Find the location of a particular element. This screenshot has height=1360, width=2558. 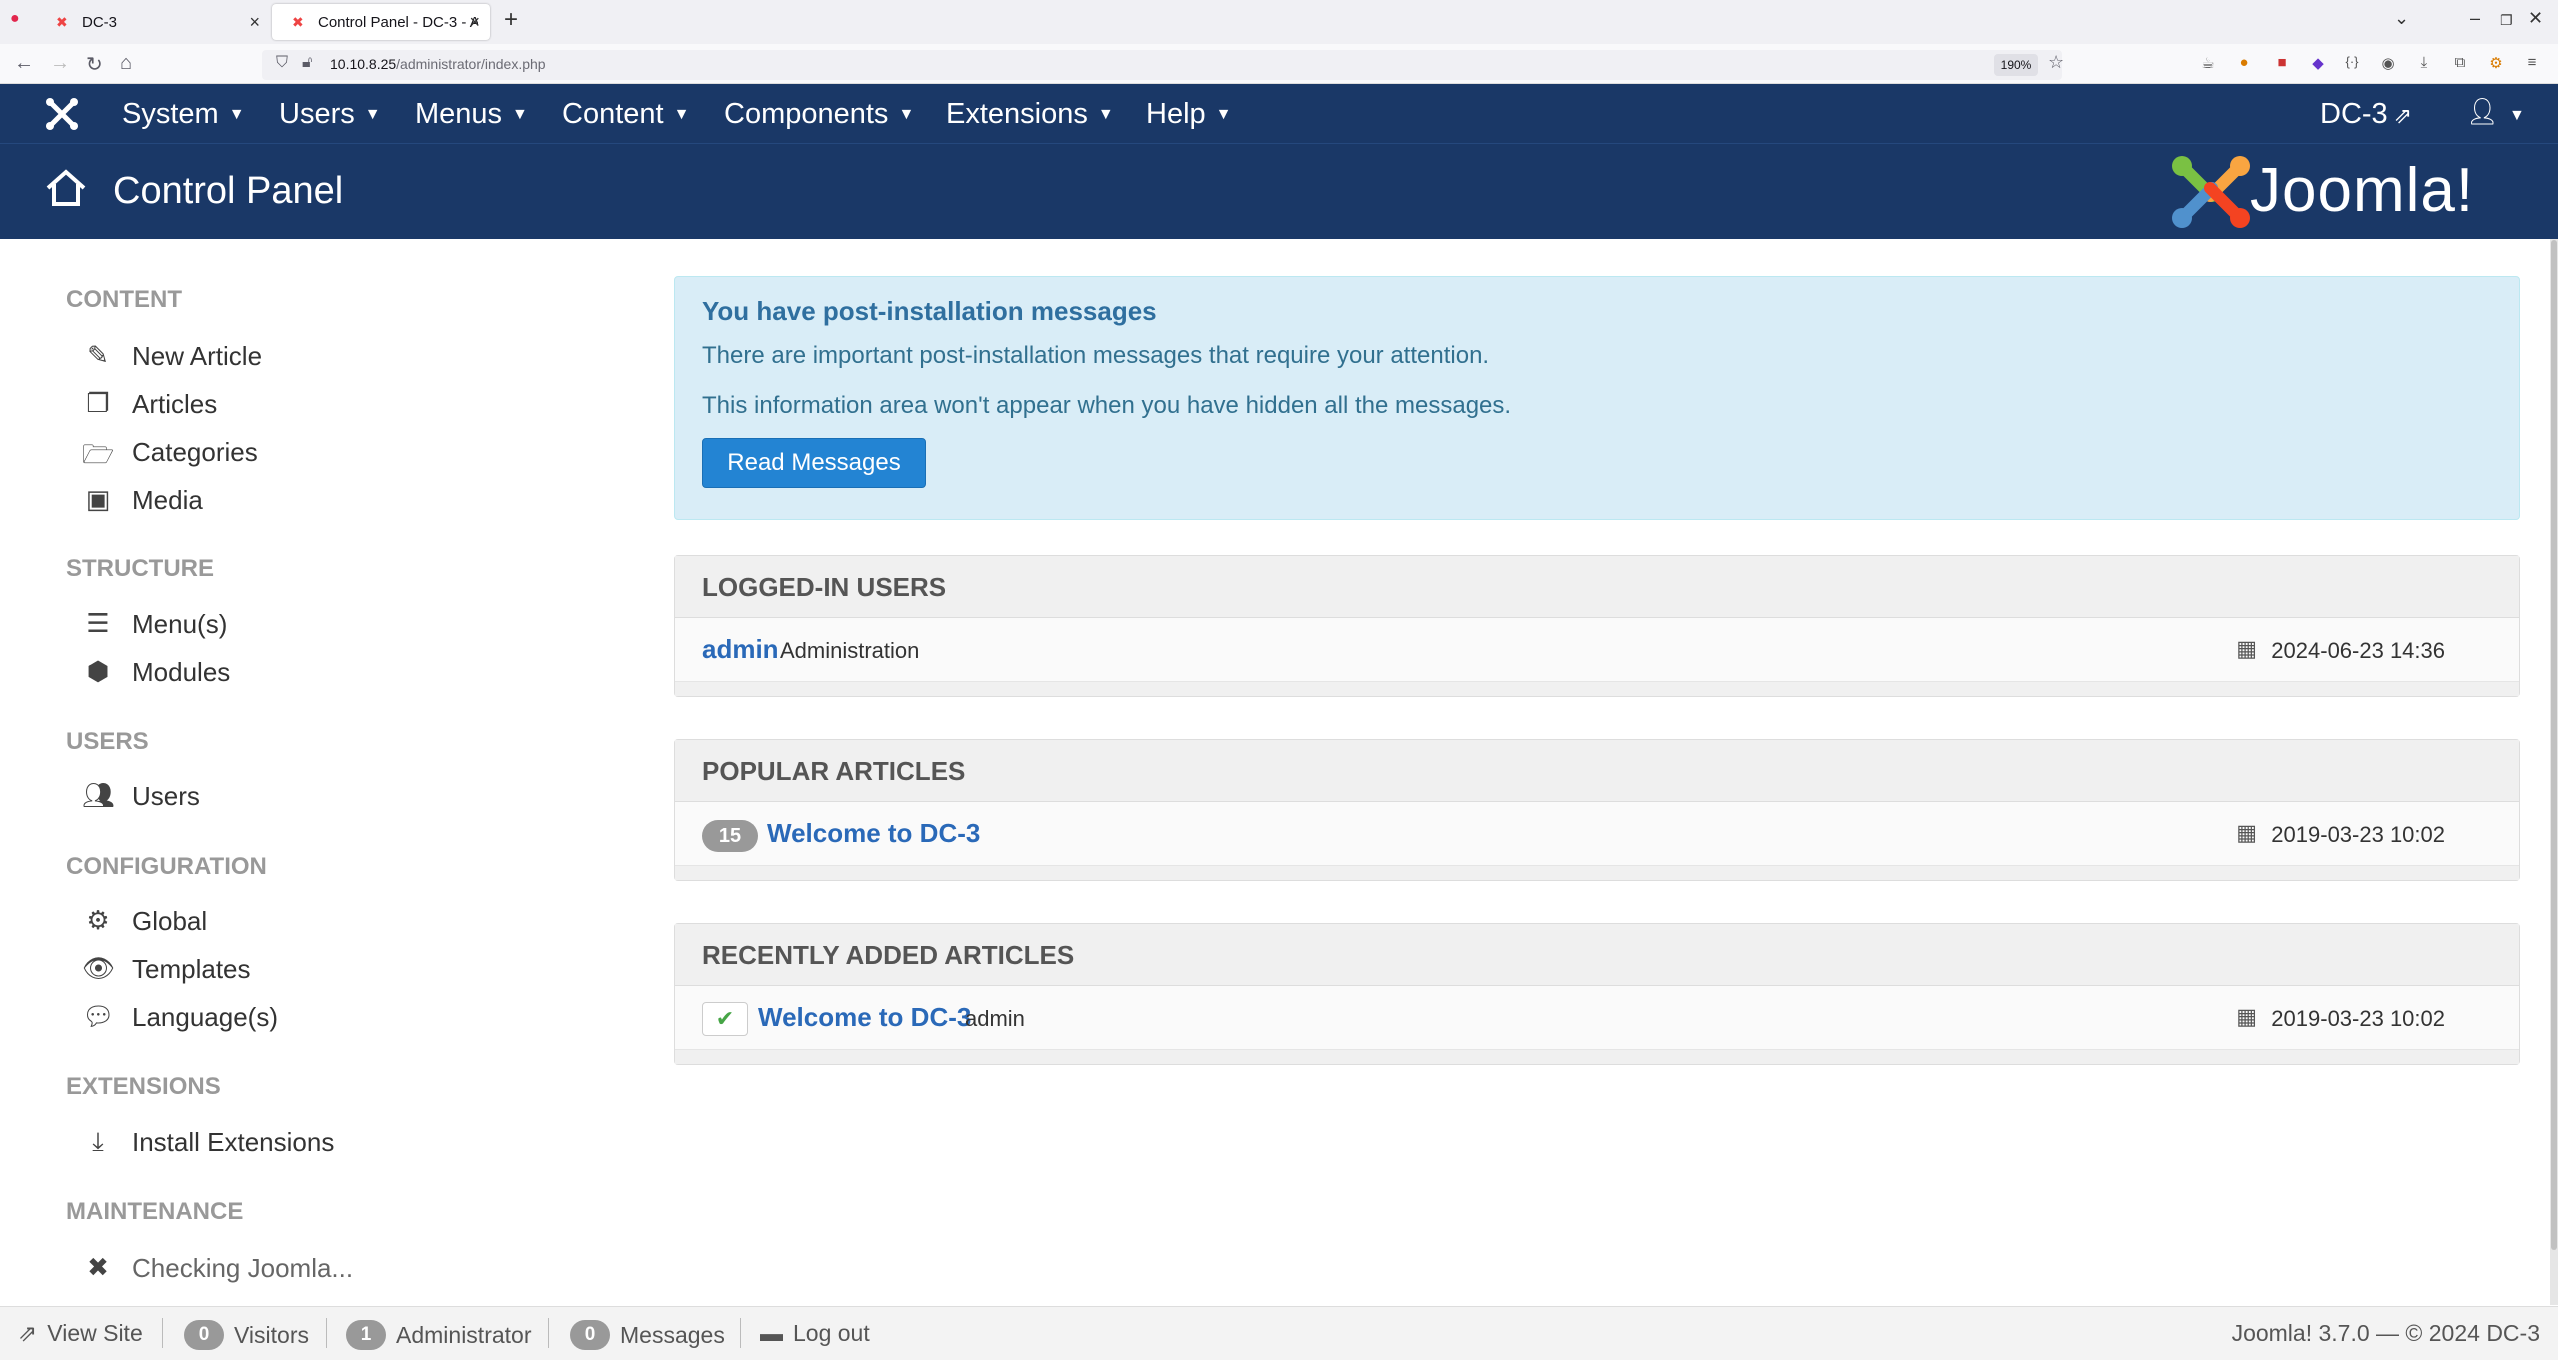

home-outline-svg is located at coordinates (66, 187).